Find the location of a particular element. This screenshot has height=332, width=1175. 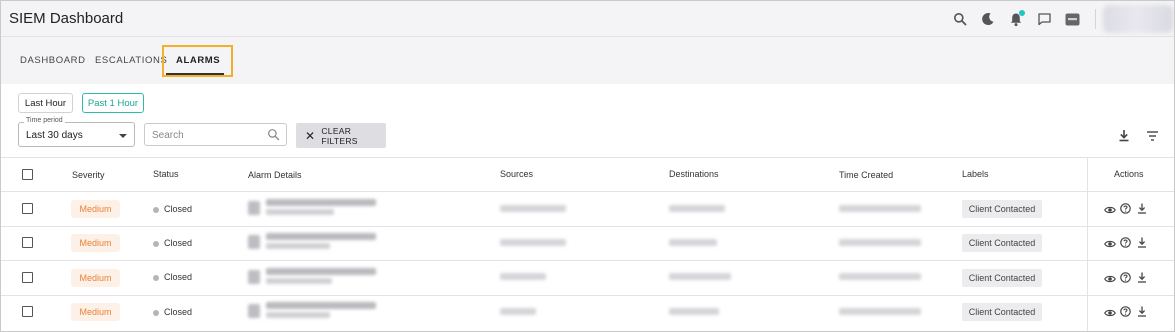

select-all-checkbox is located at coordinates (27, 174).